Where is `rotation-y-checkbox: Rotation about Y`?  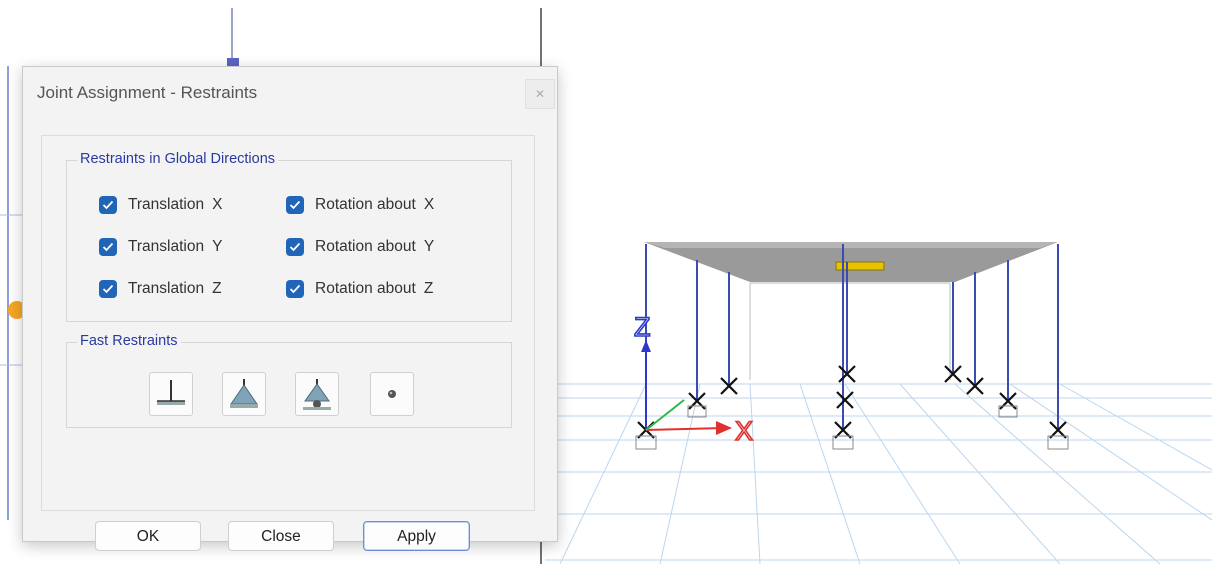
rotation-y-checkbox: Rotation about Y is located at coordinates (360, 247).